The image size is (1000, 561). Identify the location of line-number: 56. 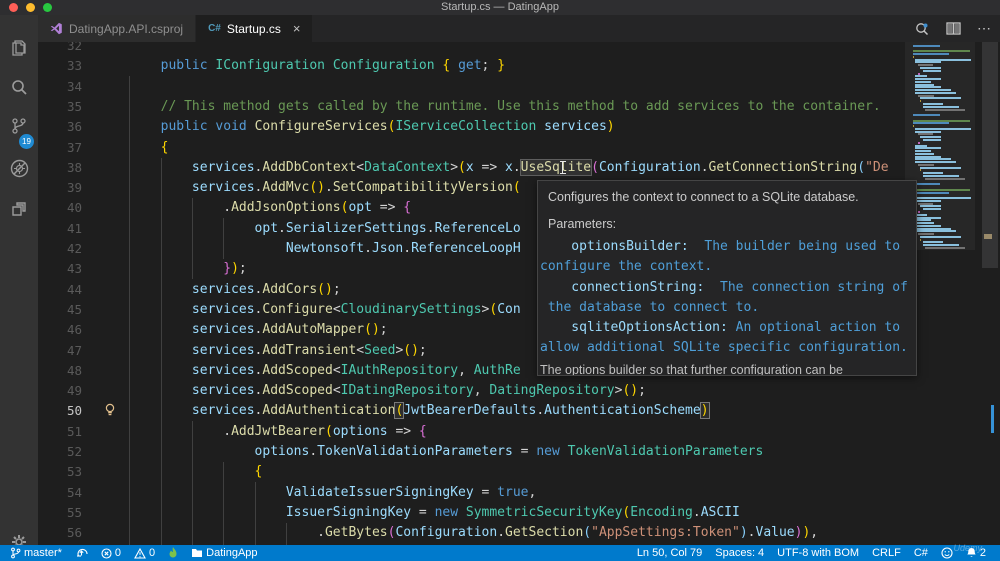
(60, 533).